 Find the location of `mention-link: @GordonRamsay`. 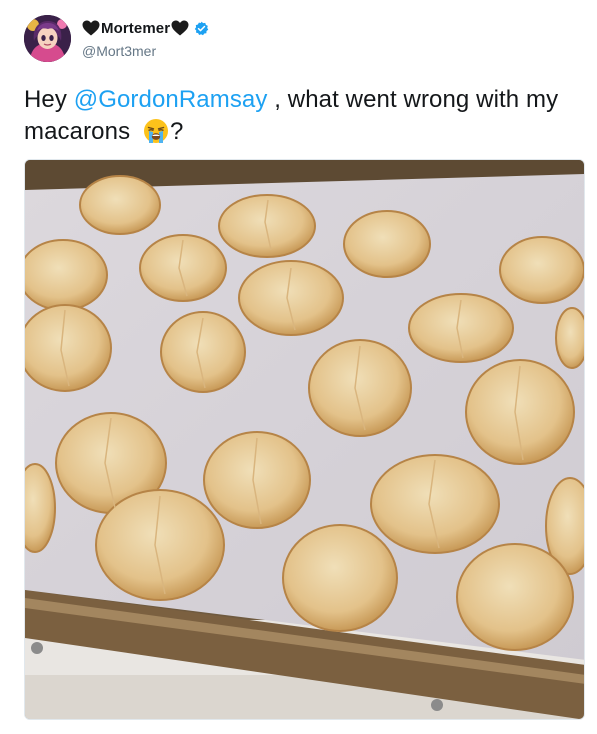

mention-link: @GordonRamsay is located at coordinates (171, 99).